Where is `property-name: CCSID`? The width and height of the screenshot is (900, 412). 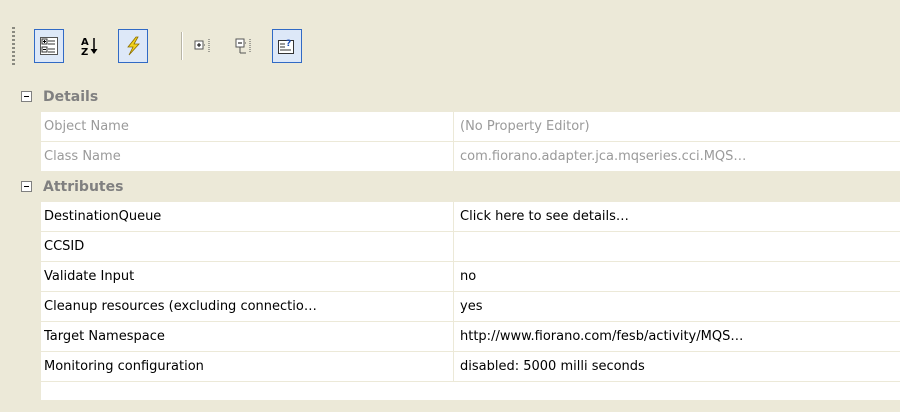
property-name: CCSID is located at coordinates (249, 247).